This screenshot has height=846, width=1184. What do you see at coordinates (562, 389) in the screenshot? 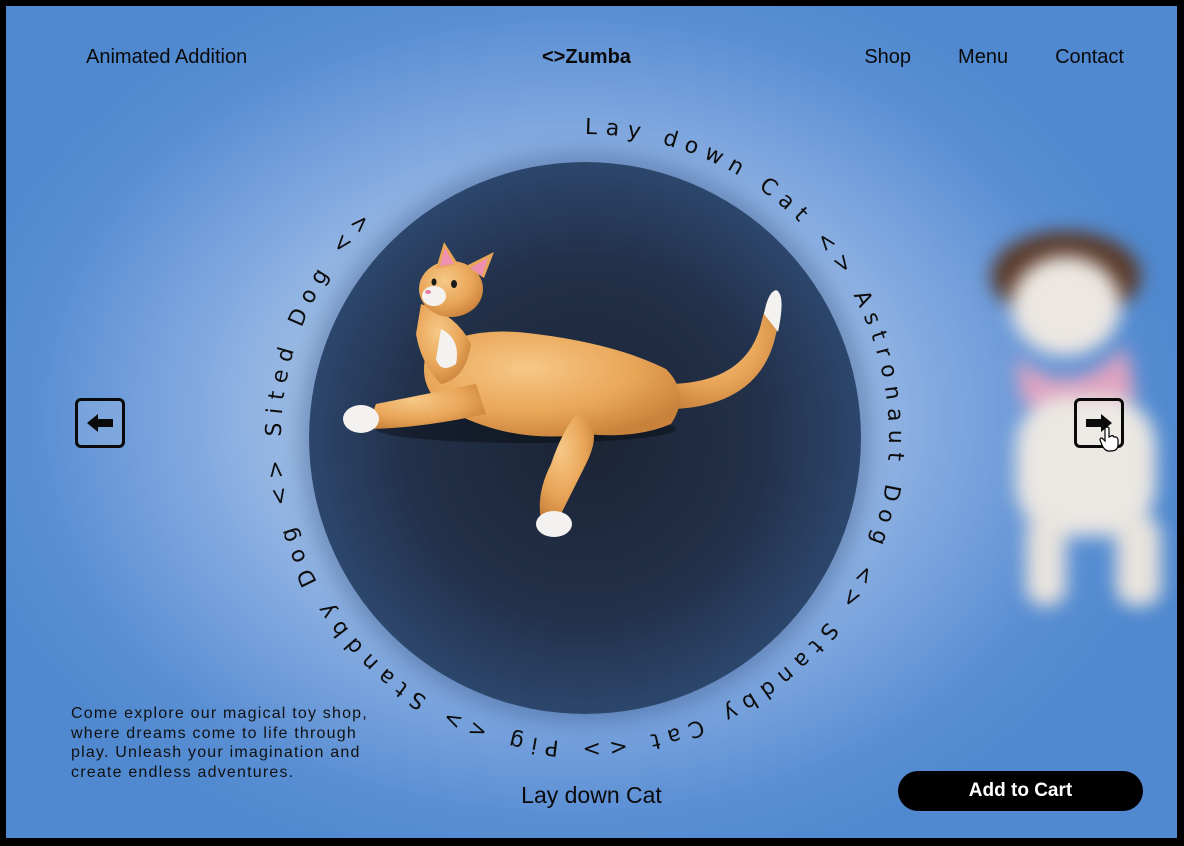
I see `cat-figure` at bounding box center [562, 389].